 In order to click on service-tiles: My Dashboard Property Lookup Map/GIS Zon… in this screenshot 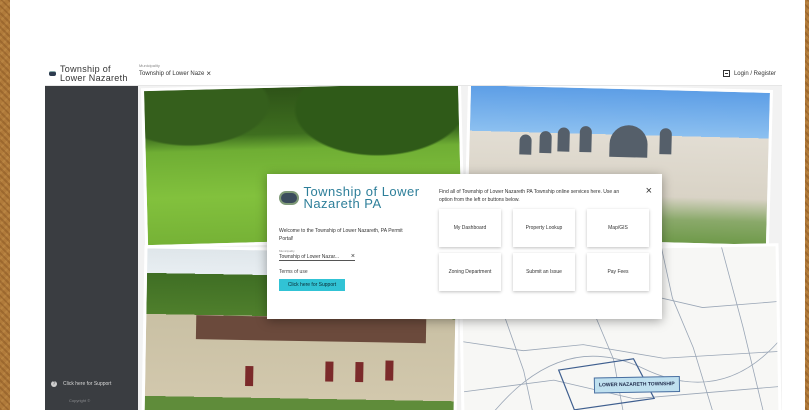, I will do `click(544, 250)`.